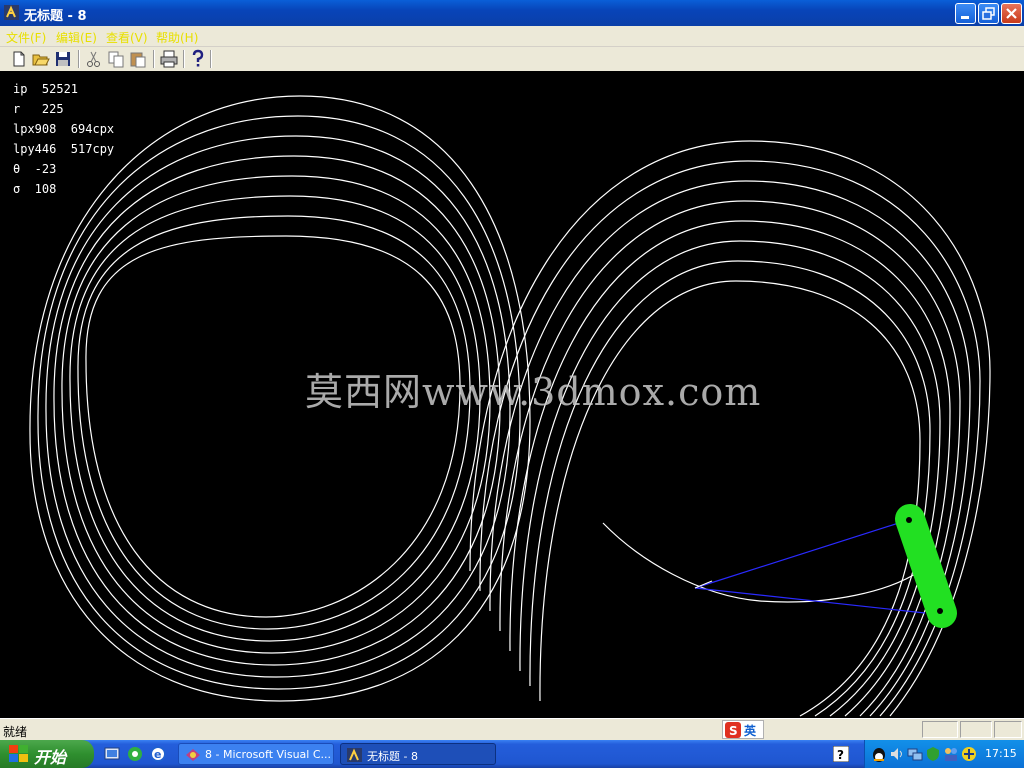 The height and width of the screenshot is (768, 1024). I want to click on task-label: 无标题 - 8, so click(392, 756).